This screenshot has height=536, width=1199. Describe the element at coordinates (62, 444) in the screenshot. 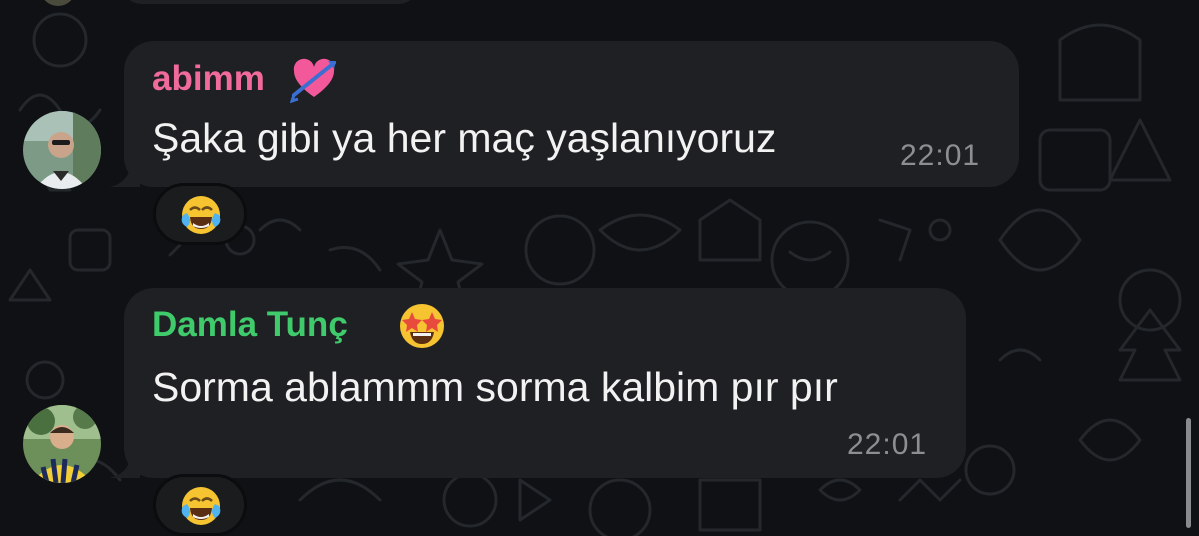

I see `sender-avatar-damla-tunc` at that location.